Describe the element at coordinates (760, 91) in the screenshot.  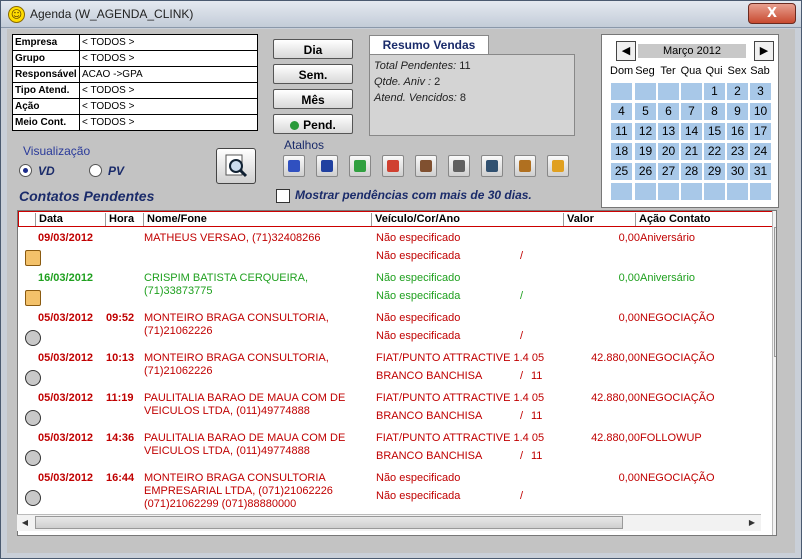
I see `calendar-day: 3` at that location.